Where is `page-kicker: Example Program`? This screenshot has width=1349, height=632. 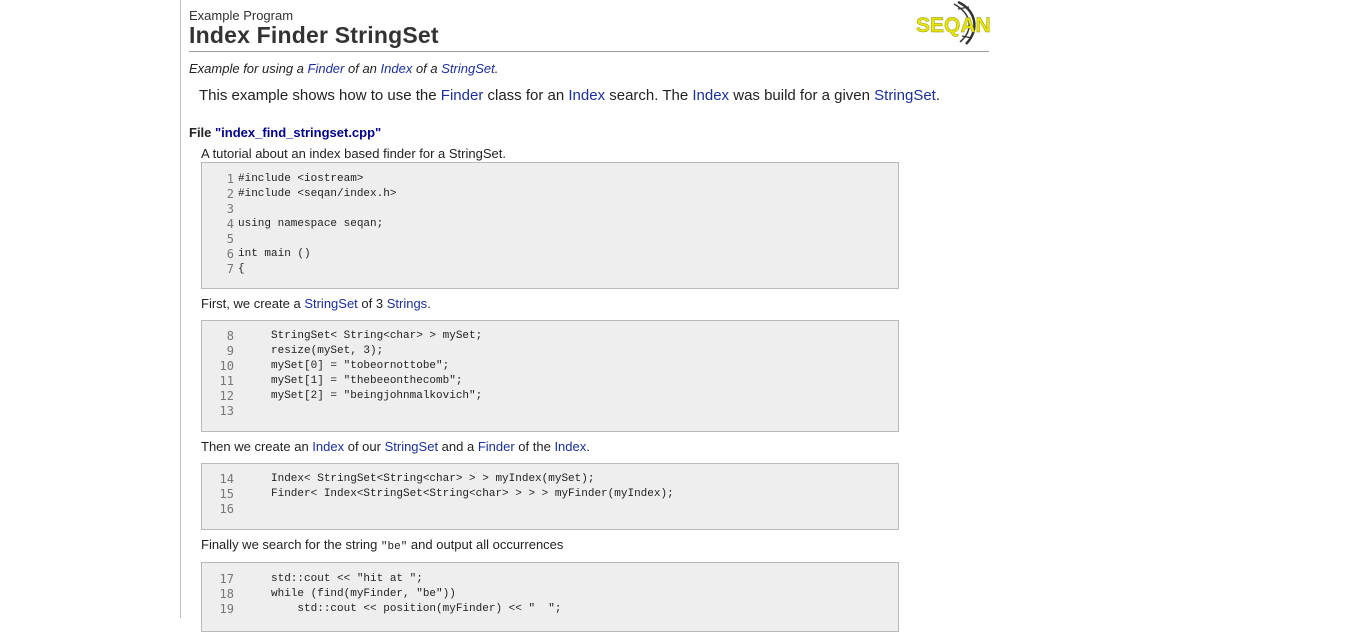
page-kicker: Example Program is located at coordinates (241, 15).